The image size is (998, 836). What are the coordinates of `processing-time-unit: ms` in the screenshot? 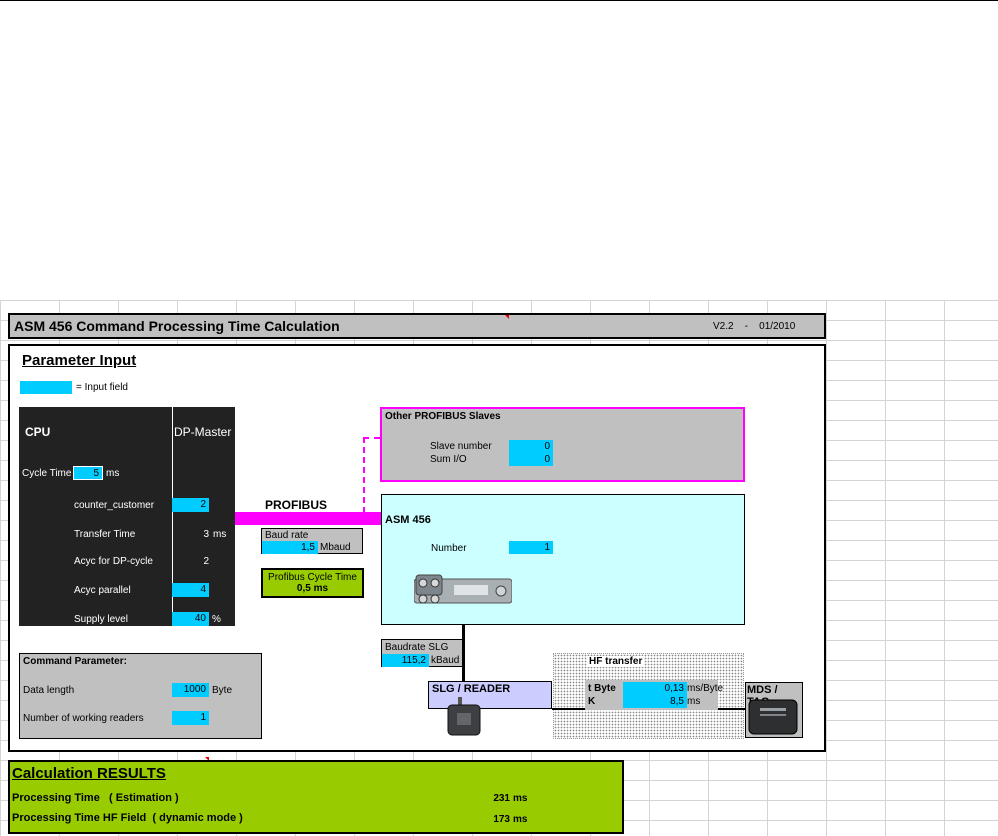 It's located at (520, 798).